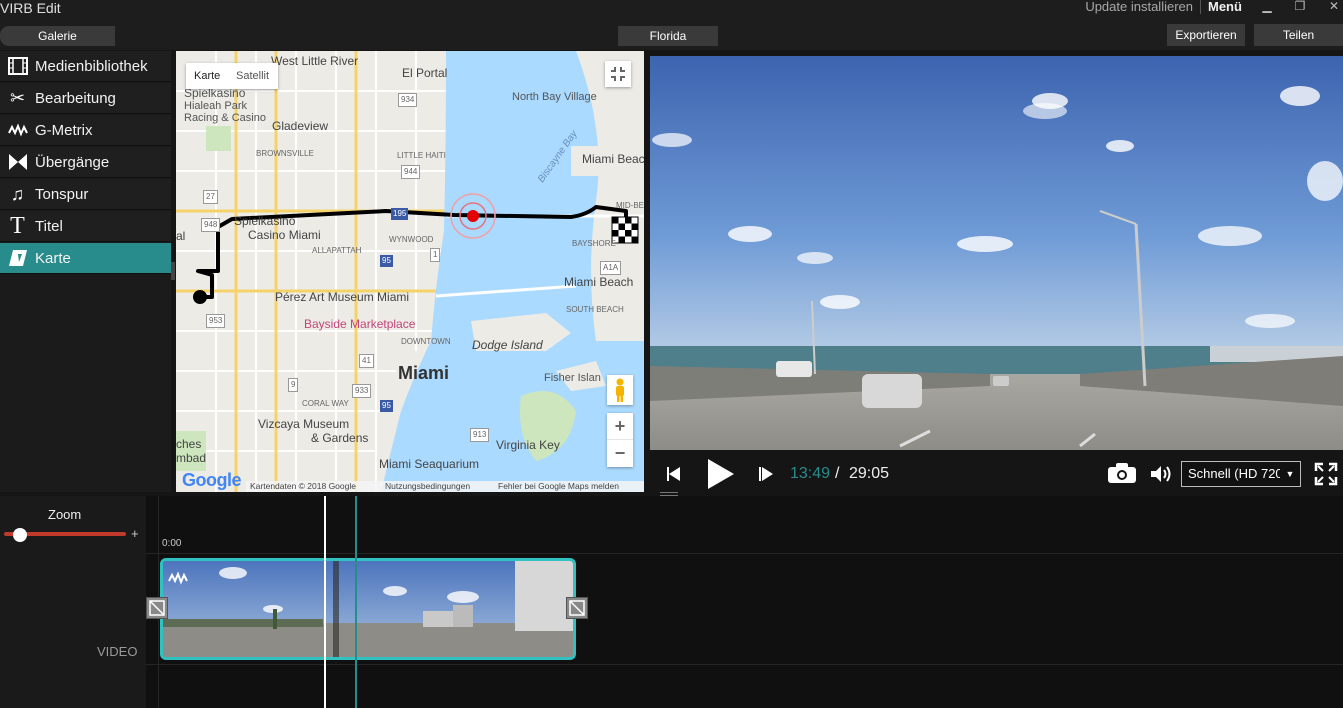 Image resolution: width=1343 pixels, height=708 pixels. I want to click on sidebar-item-gmetrix: G-Metrix, so click(85, 130).